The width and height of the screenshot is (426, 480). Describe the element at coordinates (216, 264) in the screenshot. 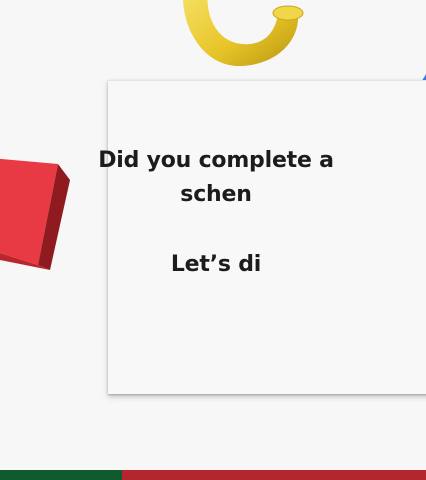

I see `prompt-line: Let’s di` at that location.